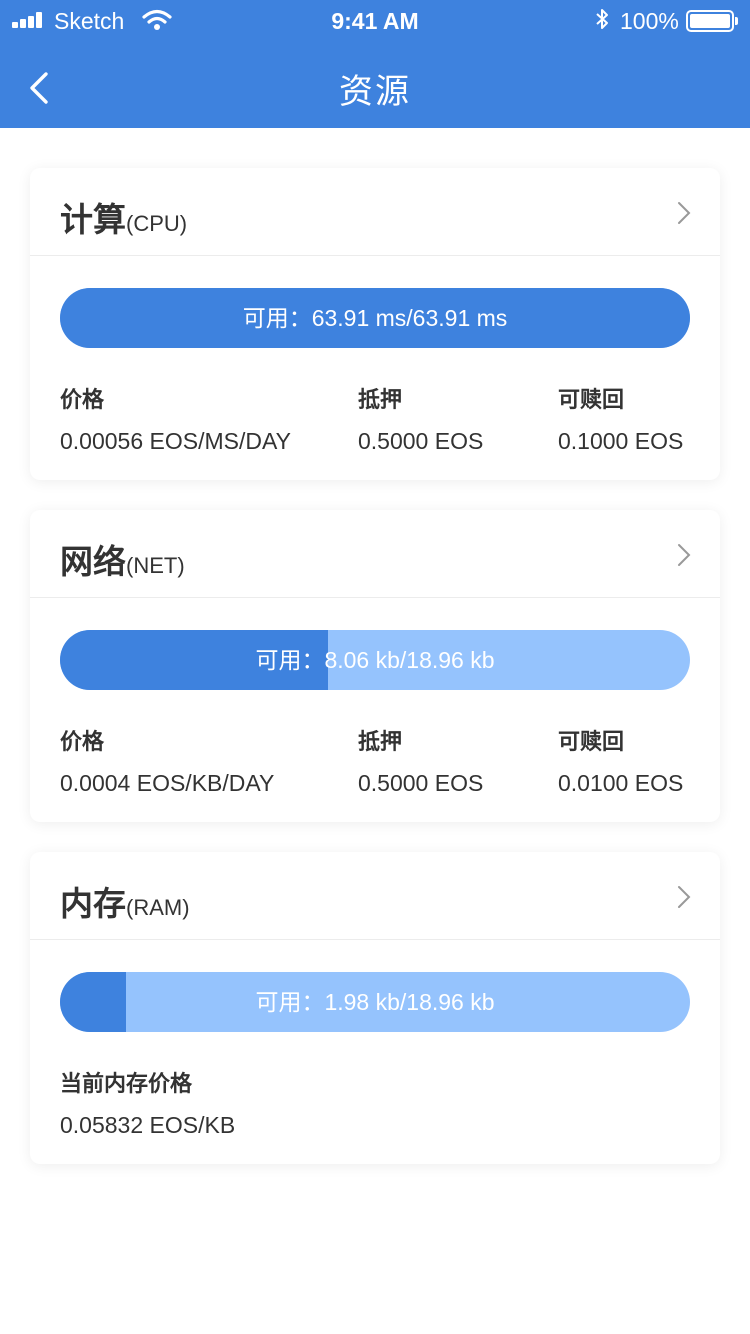 The width and height of the screenshot is (750, 1334). I want to click on cpu-usage-label: 可用：63.91 ms/63.91 ms, so click(375, 318).